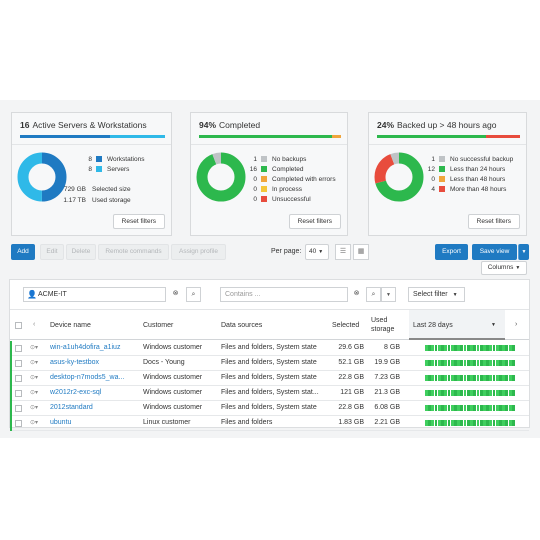  I want to click on donut-slice, so click(221, 177).